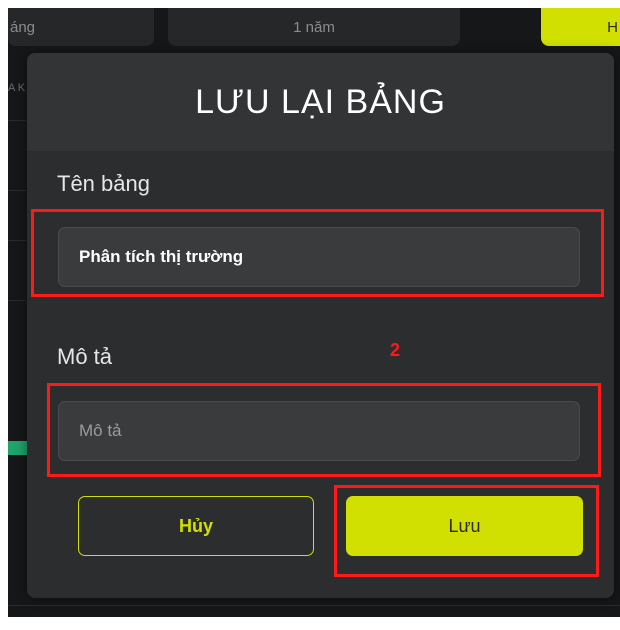 The height and width of the screenshot is (630, 620). What do you see at coordinates (17, 88) in the screenshot?
I see `background-column-header: A K` at bounding box center [17, 88].